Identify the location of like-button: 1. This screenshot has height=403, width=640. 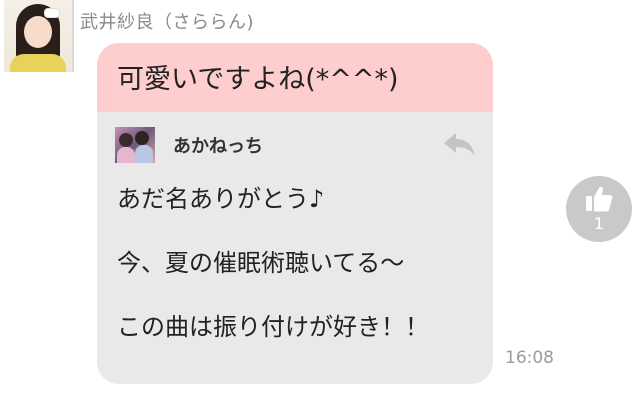
(599, 209).